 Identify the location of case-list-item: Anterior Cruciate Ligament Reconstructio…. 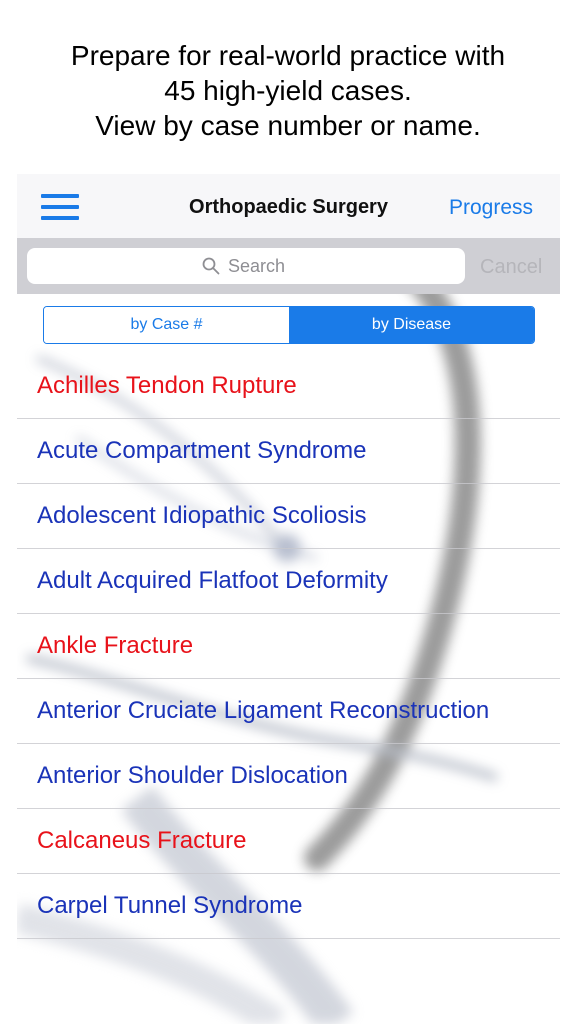
(288, 711).